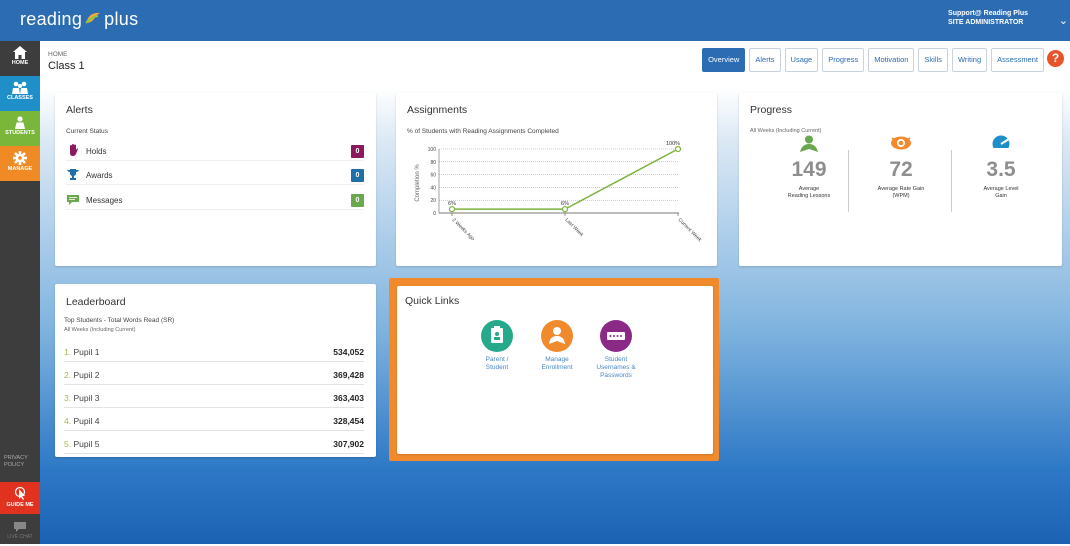 The width and height of the screenshot is (1070, 546). Describe the element at coordinates (724, 60) in the screenshot. I see `tab-overview: Overview` at that location.